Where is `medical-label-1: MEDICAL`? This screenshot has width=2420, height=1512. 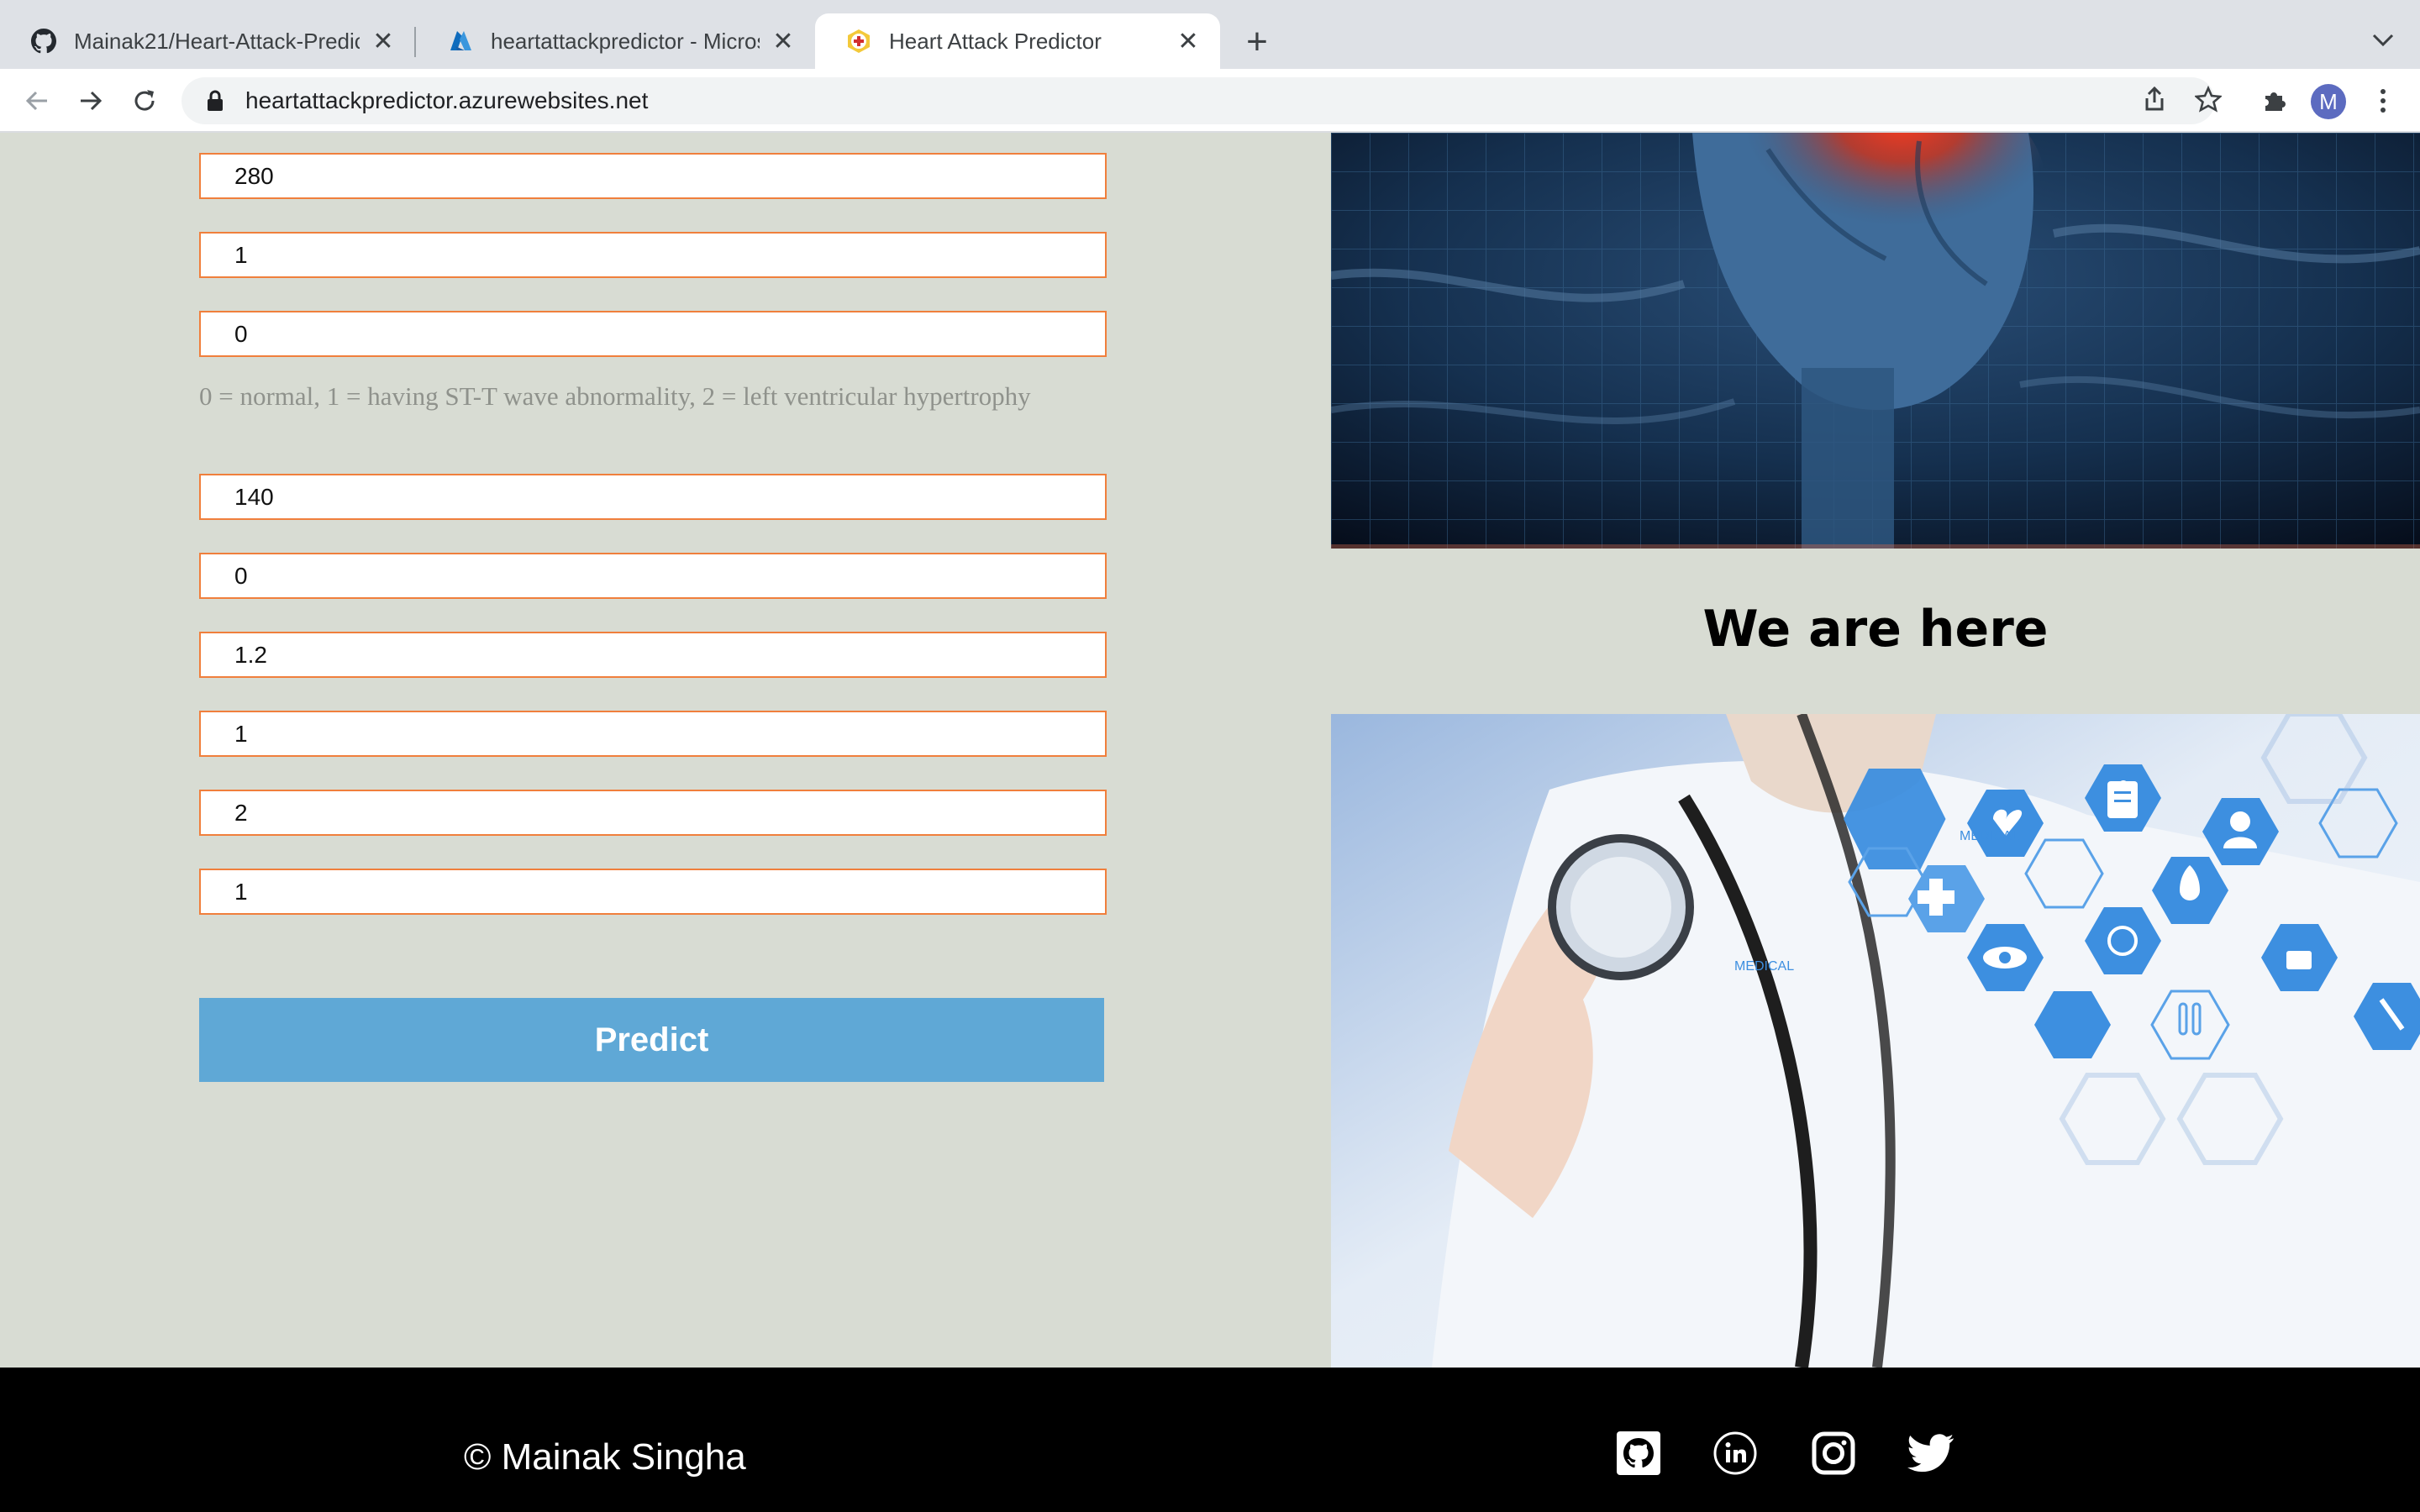
medical-label-1: MEDICAL is located at coordinates (1989, 836).